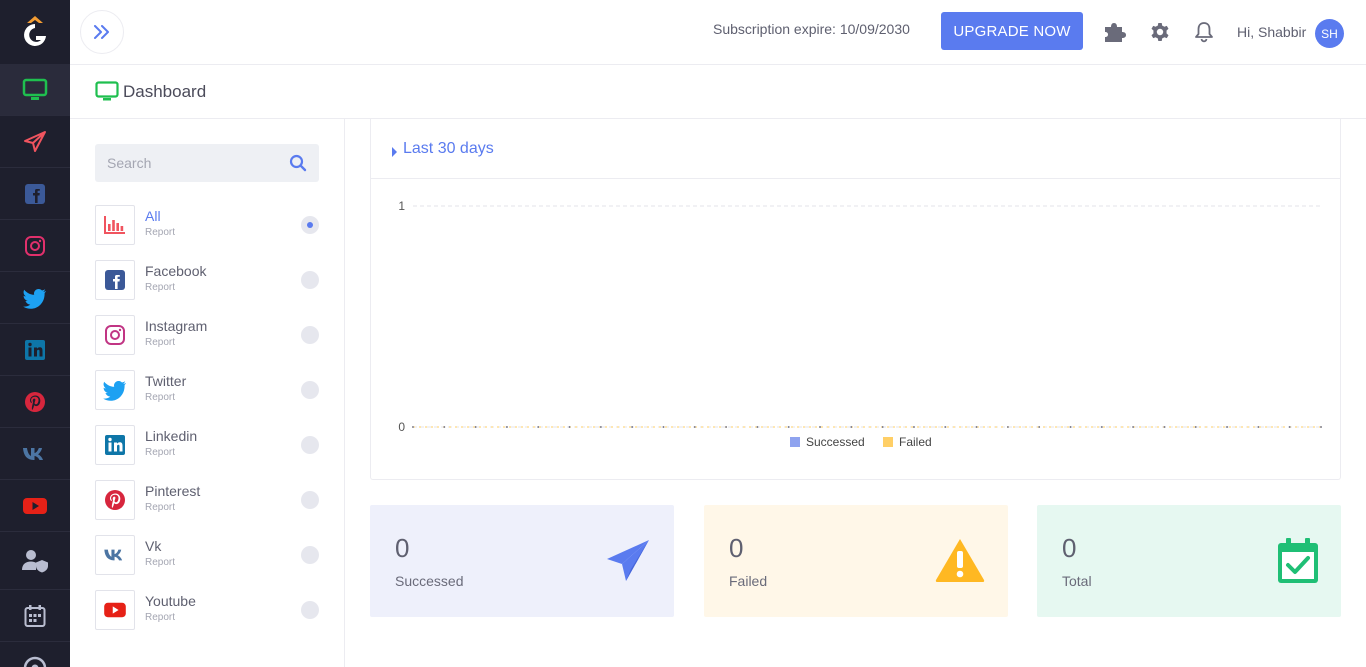 The width and height of the screenshot is (1366, 667). I want to click on chart-header: Last 30 days, so click(855, 149).